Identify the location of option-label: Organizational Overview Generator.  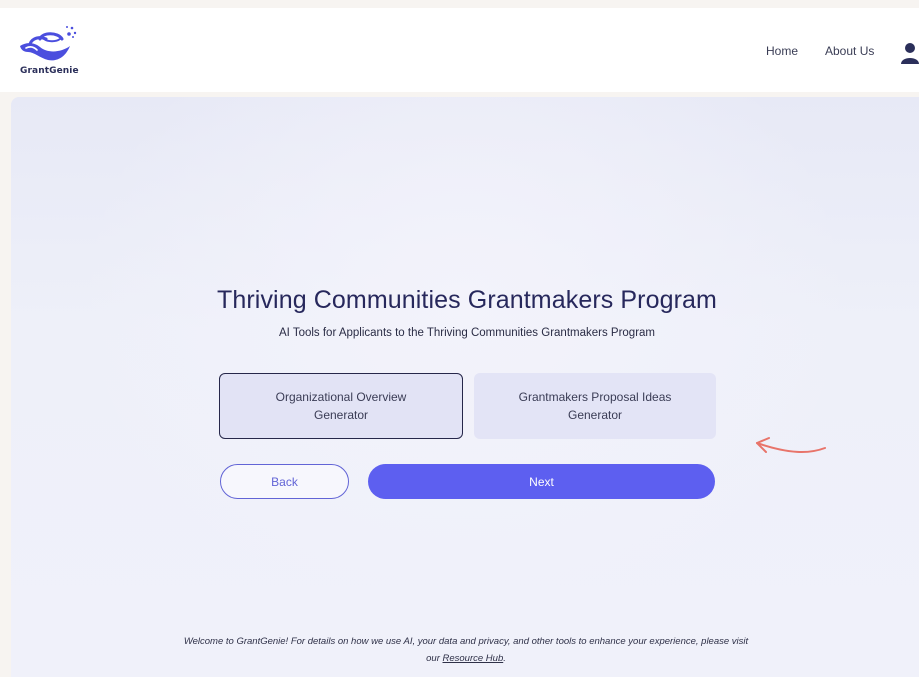
(341, 406).